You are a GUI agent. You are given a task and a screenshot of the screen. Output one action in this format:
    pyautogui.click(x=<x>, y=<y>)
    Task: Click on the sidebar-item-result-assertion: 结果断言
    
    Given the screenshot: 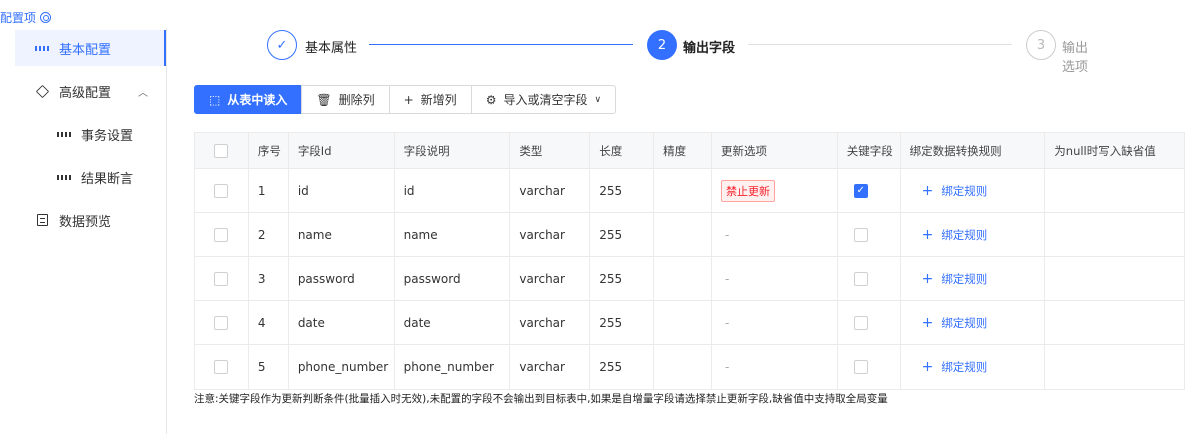 What is the action you would take?
    pyautogui.click(x=90, y=177)
    